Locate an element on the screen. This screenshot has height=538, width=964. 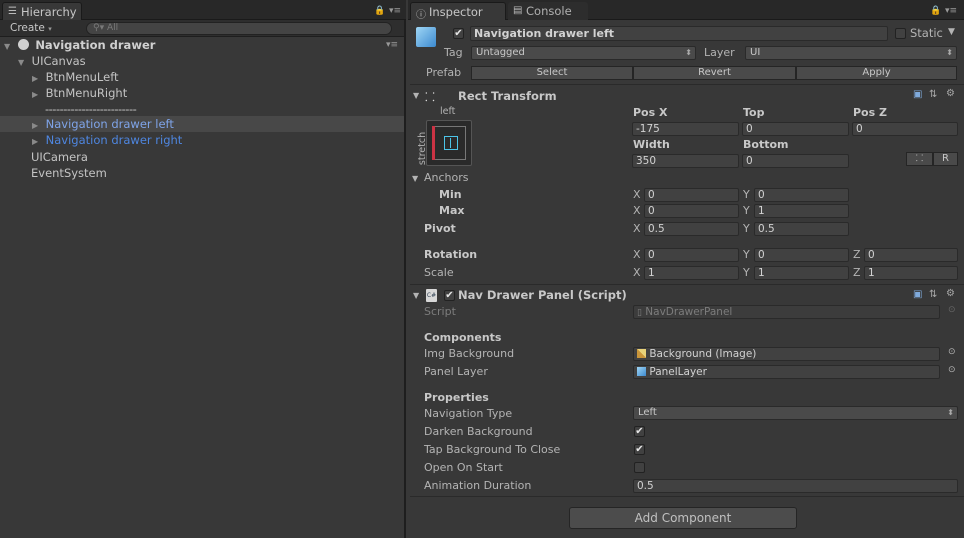
unity-scene-icon is located at coordinates (23, 44).